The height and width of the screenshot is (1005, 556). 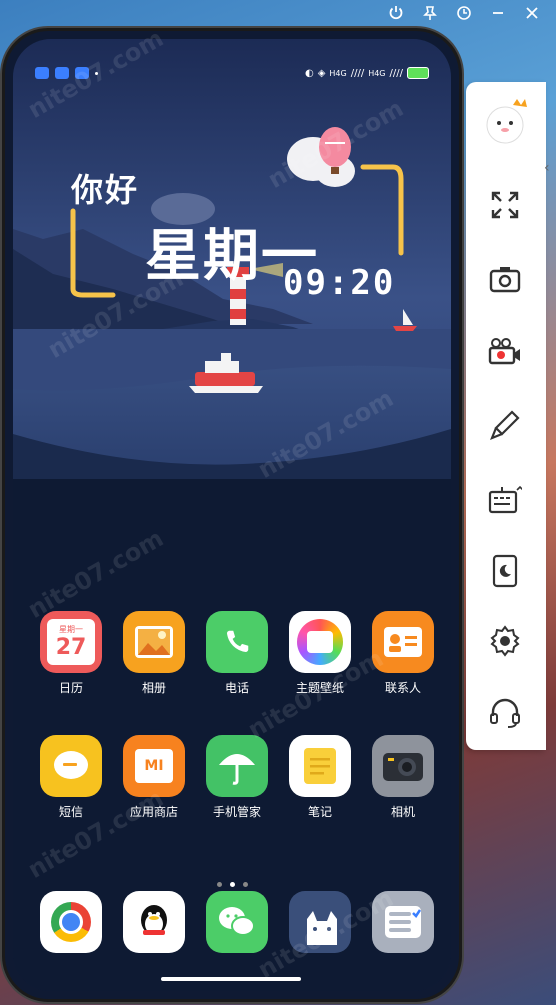 I want to click on security-icon, so click(x=237, y=766).